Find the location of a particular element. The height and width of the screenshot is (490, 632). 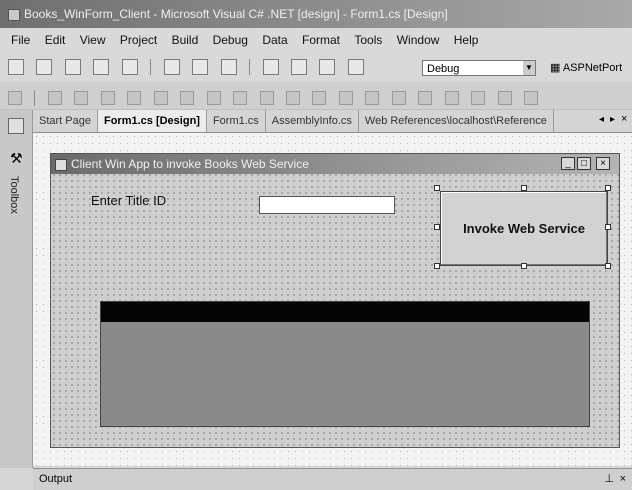

invoke-web-service-button: Invoke Web Service is located at coordinates (524, 228).